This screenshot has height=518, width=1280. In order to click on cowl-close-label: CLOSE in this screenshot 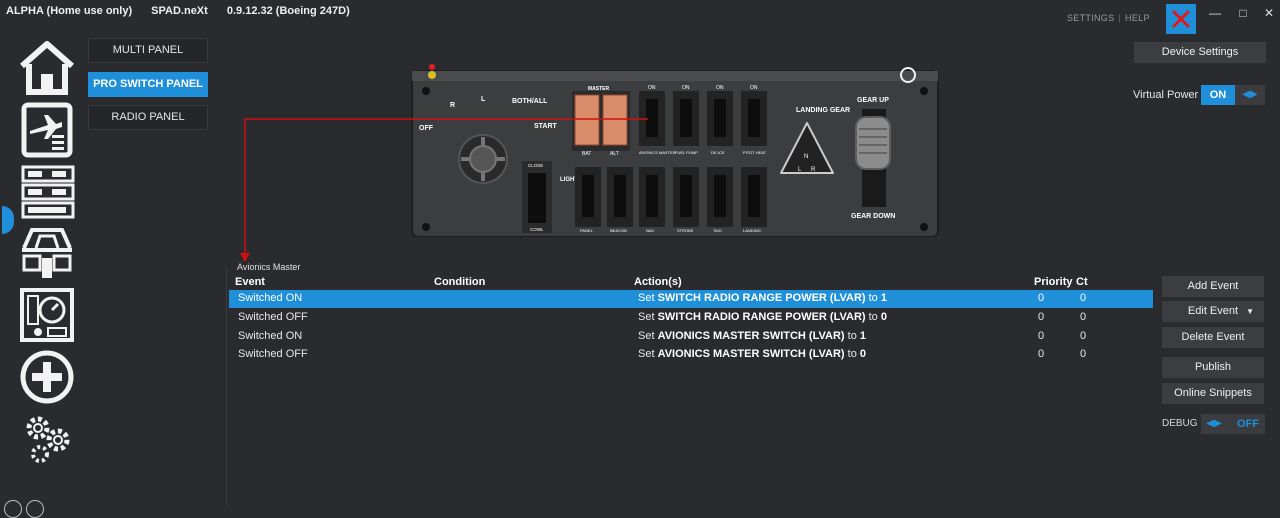, I will do `click(535, 165)`.